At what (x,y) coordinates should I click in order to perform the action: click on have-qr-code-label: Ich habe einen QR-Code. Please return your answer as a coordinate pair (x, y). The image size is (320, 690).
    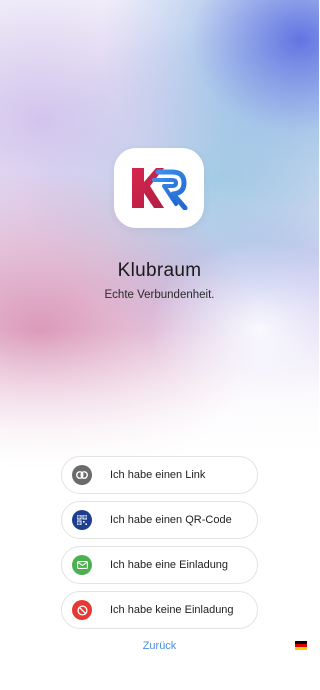
    Looking at the image, I should click on (171, 520).